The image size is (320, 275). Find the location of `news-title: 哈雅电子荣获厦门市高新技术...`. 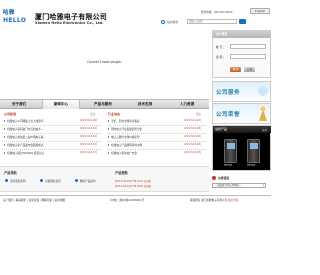

news-title: 哈雅电子荣获厦门市高新技术... is located at coordinates (25, 129).